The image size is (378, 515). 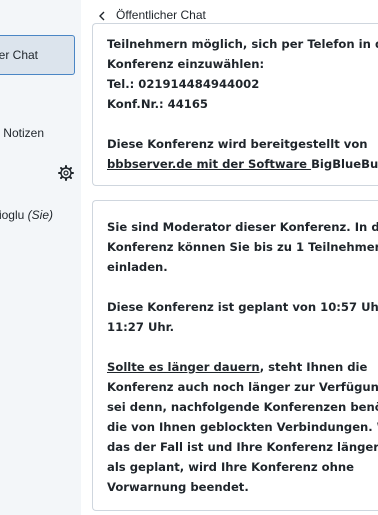 I want to click on message-line: Konf.Nr.: 44165, so click(x=157, y=104).